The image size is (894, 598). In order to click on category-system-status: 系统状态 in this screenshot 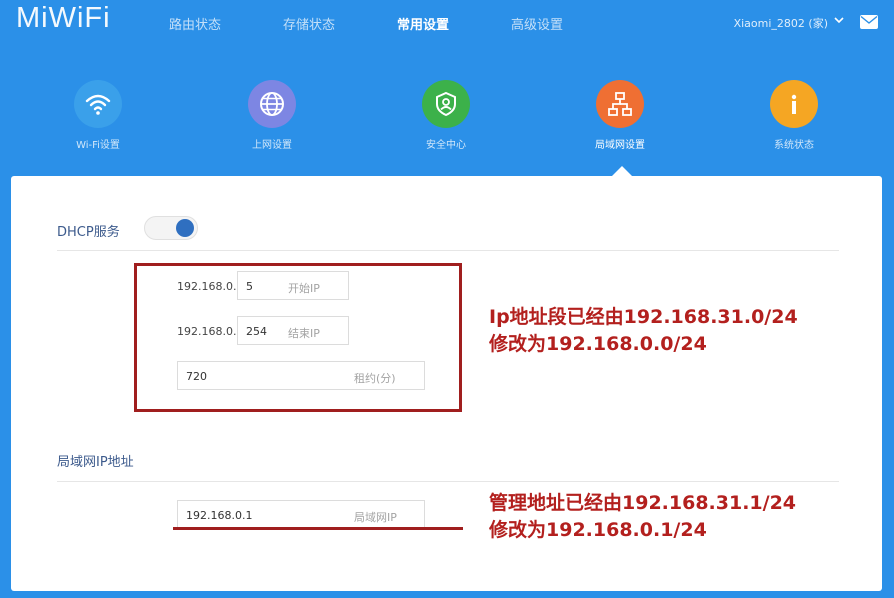, I will do `click(794, 115)`.